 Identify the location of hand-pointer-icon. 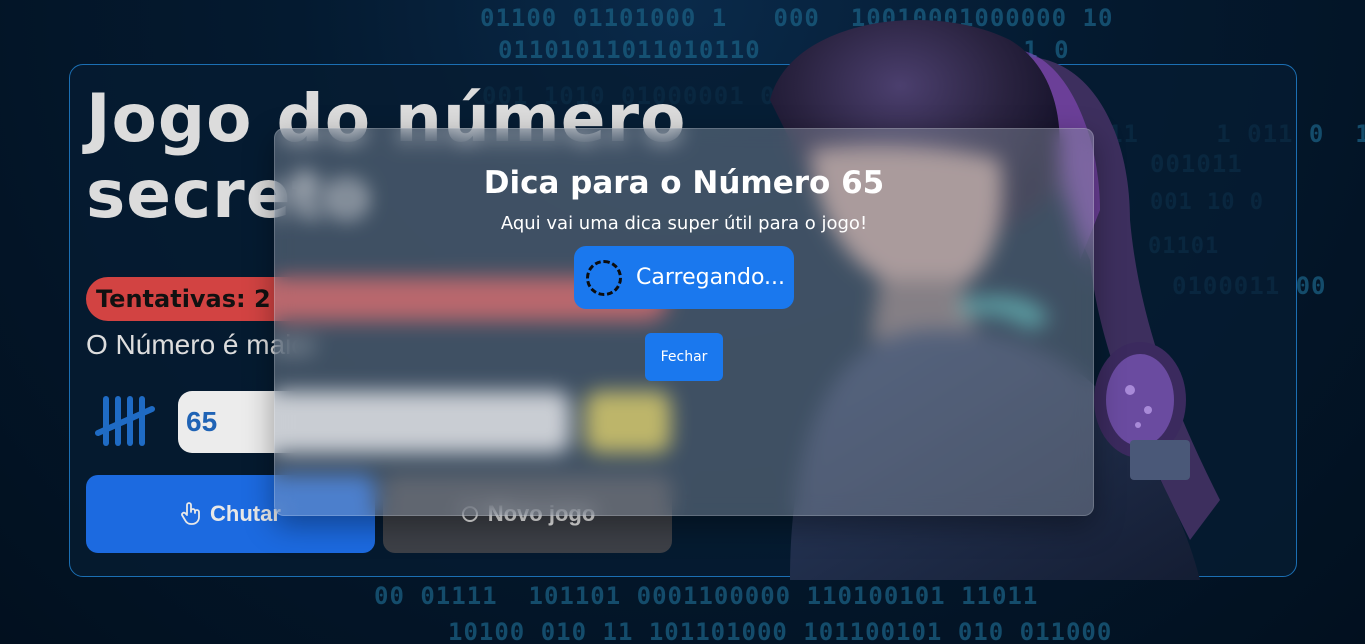
(190, 513).